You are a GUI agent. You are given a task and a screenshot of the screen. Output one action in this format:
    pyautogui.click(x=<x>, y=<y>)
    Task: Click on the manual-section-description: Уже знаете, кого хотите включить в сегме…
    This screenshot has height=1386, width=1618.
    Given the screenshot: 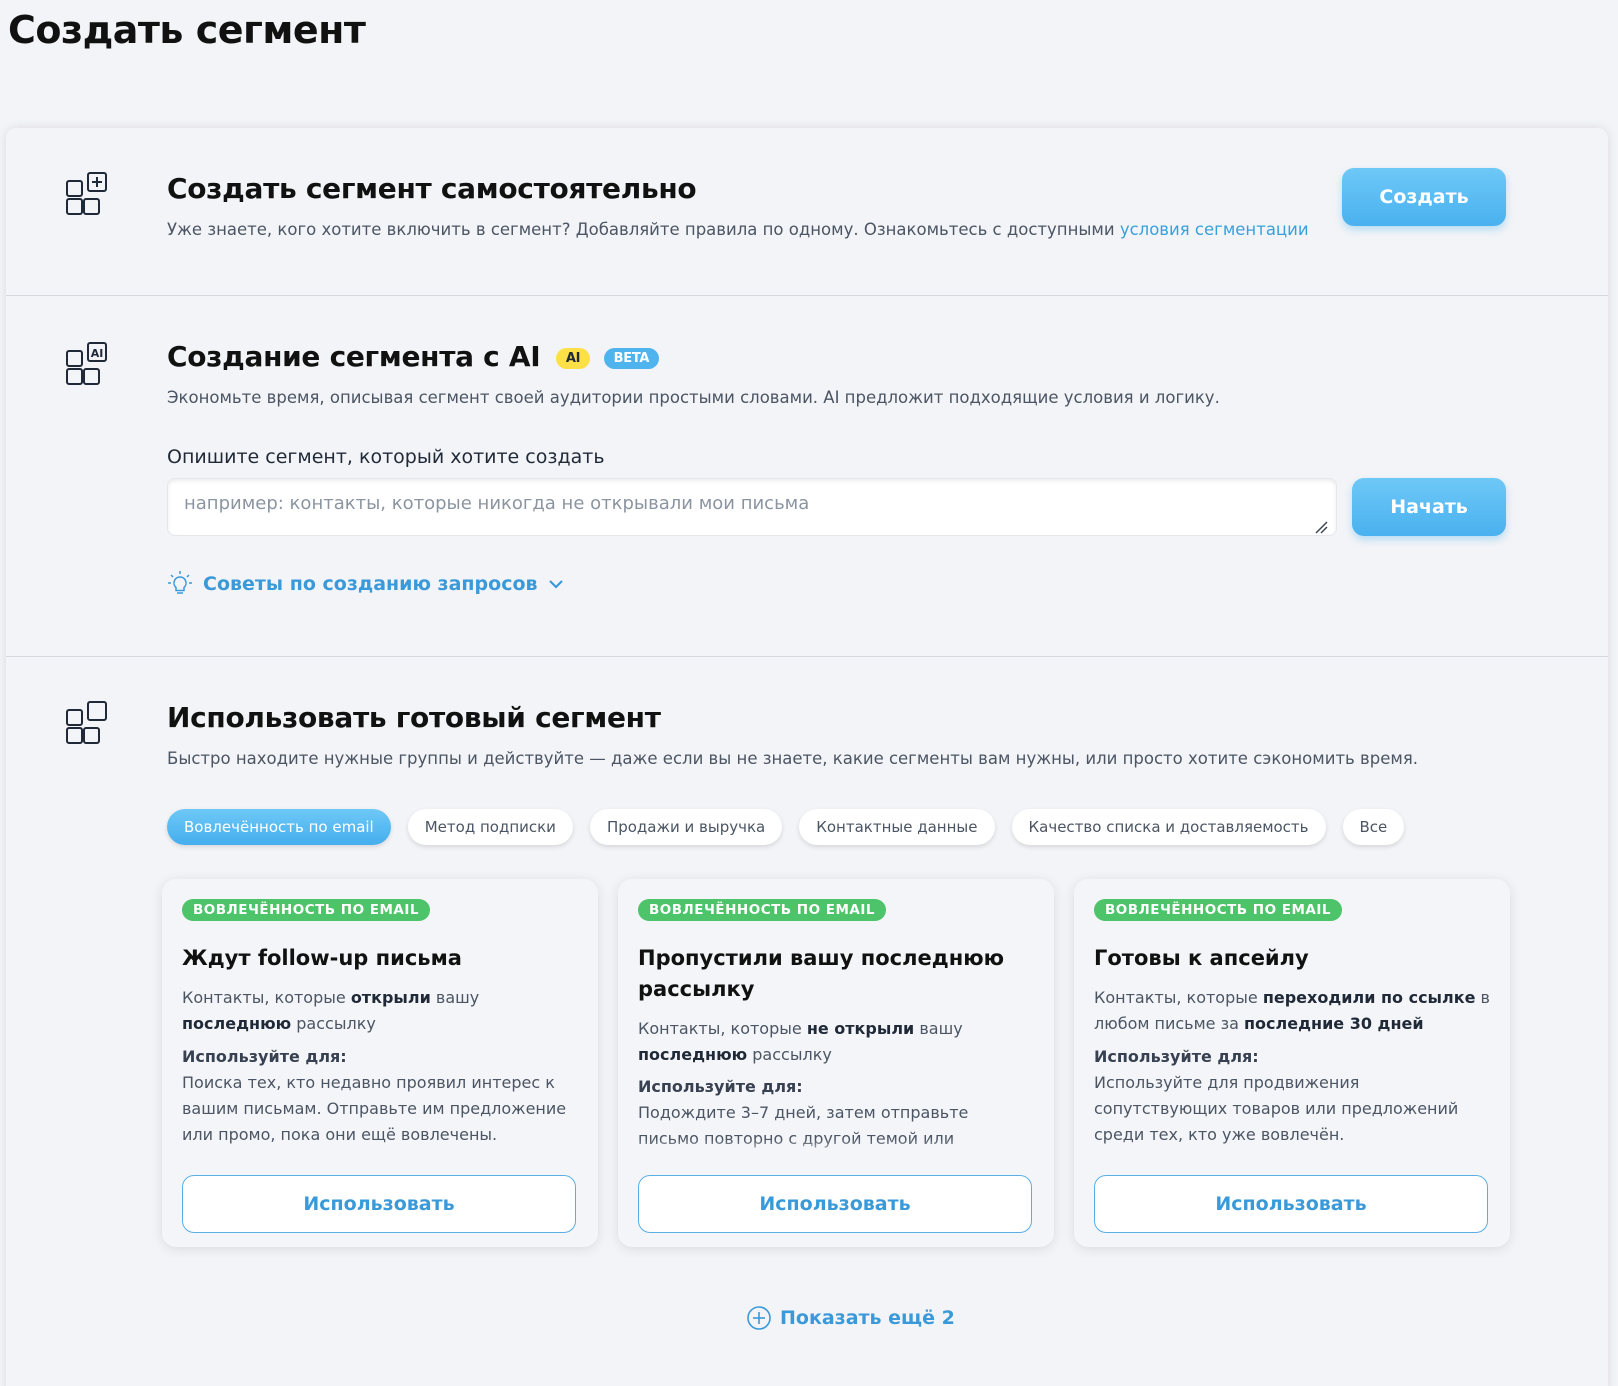 What is the action you would take?
    pyautogui.click(x=738, y=229)
    